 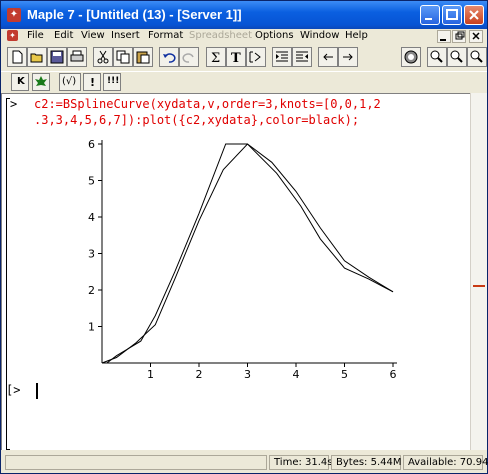 I want to click on menu-spreadsheet: Spreadsheet, so click(x=220, y=35).